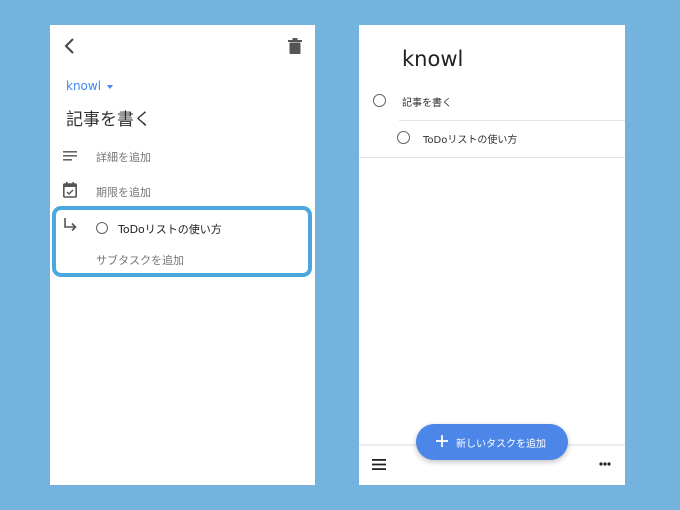 The image size is (680, 510). What do you see at coordinates (605, 464) in the screenshot?
I see `more-horizontal-icon` at bounding box center [605, 464].